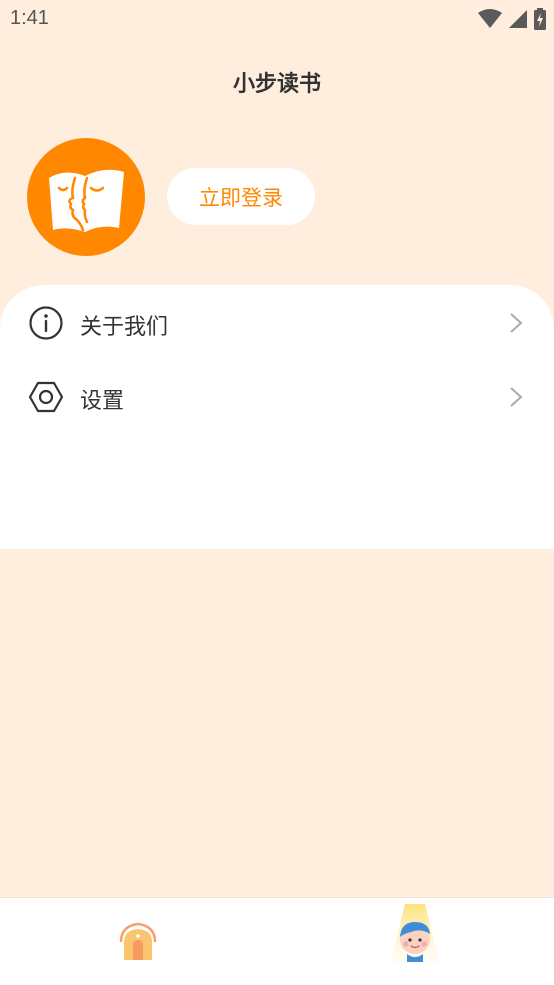 The height and width of the screenshot is (985, 554). What do you see at coordinates (415, 933) in the screenshot?
I see `profile-child-icon` at bounding box center [415, 933].